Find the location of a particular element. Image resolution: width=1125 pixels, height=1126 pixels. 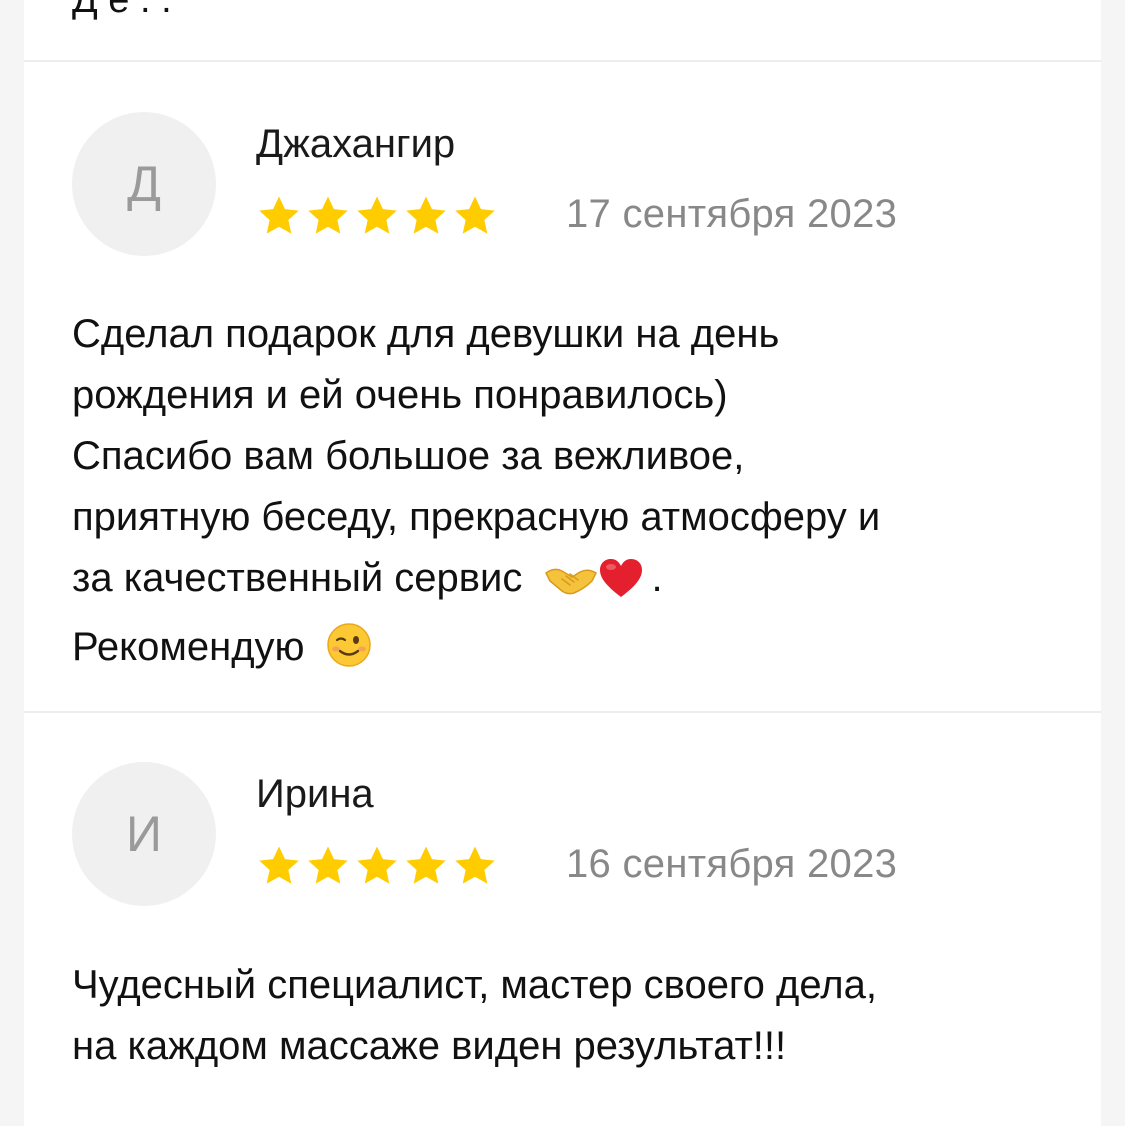

avatar: Д is located at coordinates (144, 184).